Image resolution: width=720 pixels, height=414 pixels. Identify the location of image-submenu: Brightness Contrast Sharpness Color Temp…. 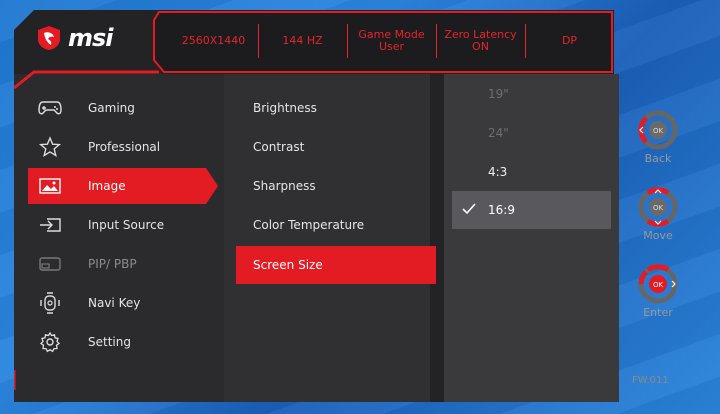
(336, 186).